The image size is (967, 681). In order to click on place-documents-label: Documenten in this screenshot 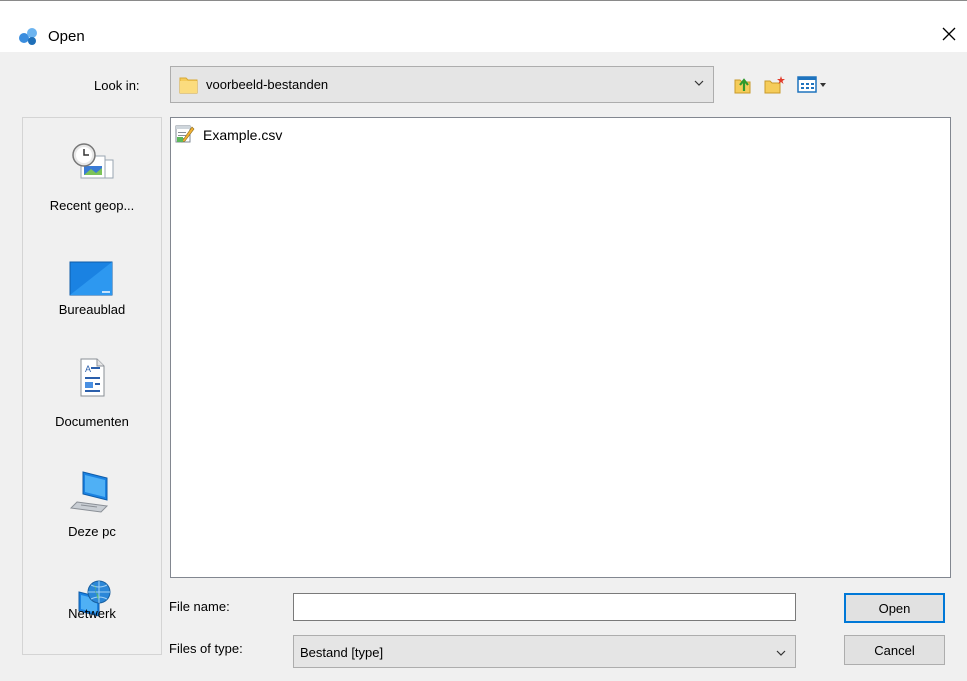, I will do `click(92, 421)`.